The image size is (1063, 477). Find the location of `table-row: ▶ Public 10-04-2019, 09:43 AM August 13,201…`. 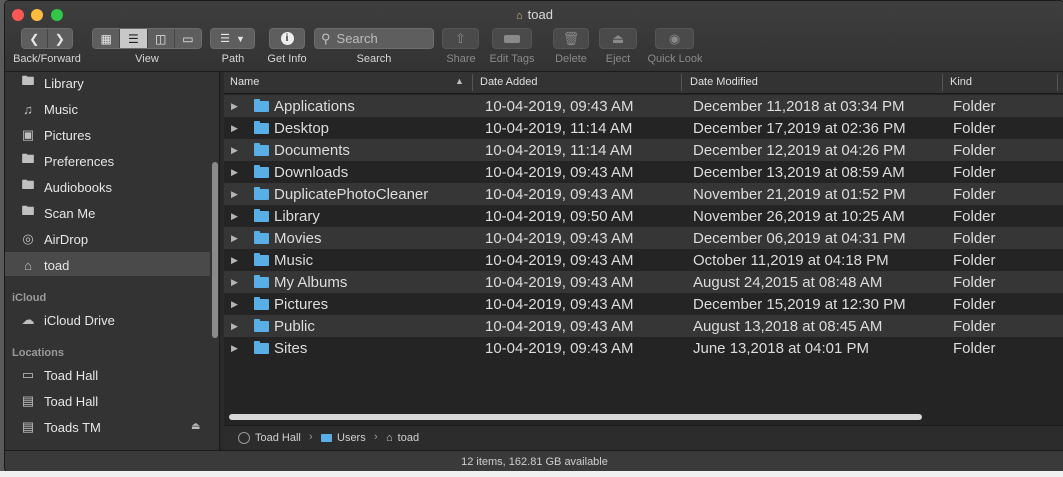

table-row: ▶ Public 10-04-2019, 09:43 AM August 13,201… is located at coordinates (643, 326).